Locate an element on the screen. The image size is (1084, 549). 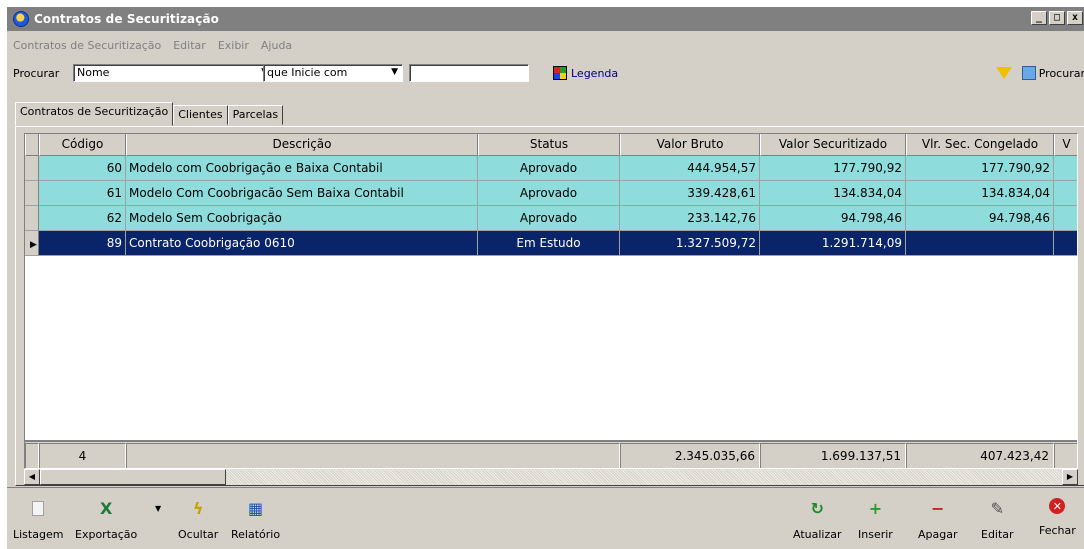
cell-congelado: 134.834,04 is located at coordinates (980, 193).